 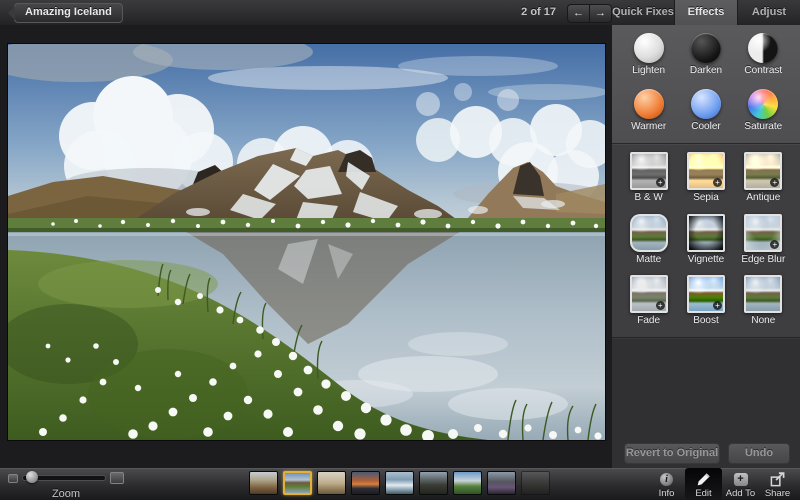 What do you see at coordinates (672, 453) in the screenshot?
I see `revert-to-original-button: Revert to Original` at bounding box center [672, 453].